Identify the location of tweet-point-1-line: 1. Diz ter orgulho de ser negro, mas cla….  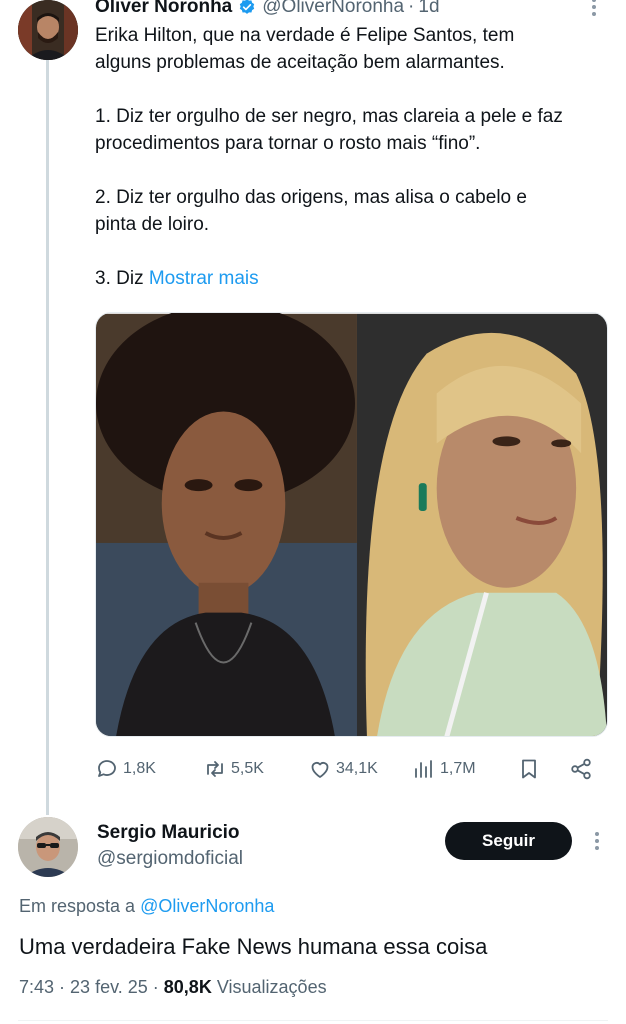
(329, 116).